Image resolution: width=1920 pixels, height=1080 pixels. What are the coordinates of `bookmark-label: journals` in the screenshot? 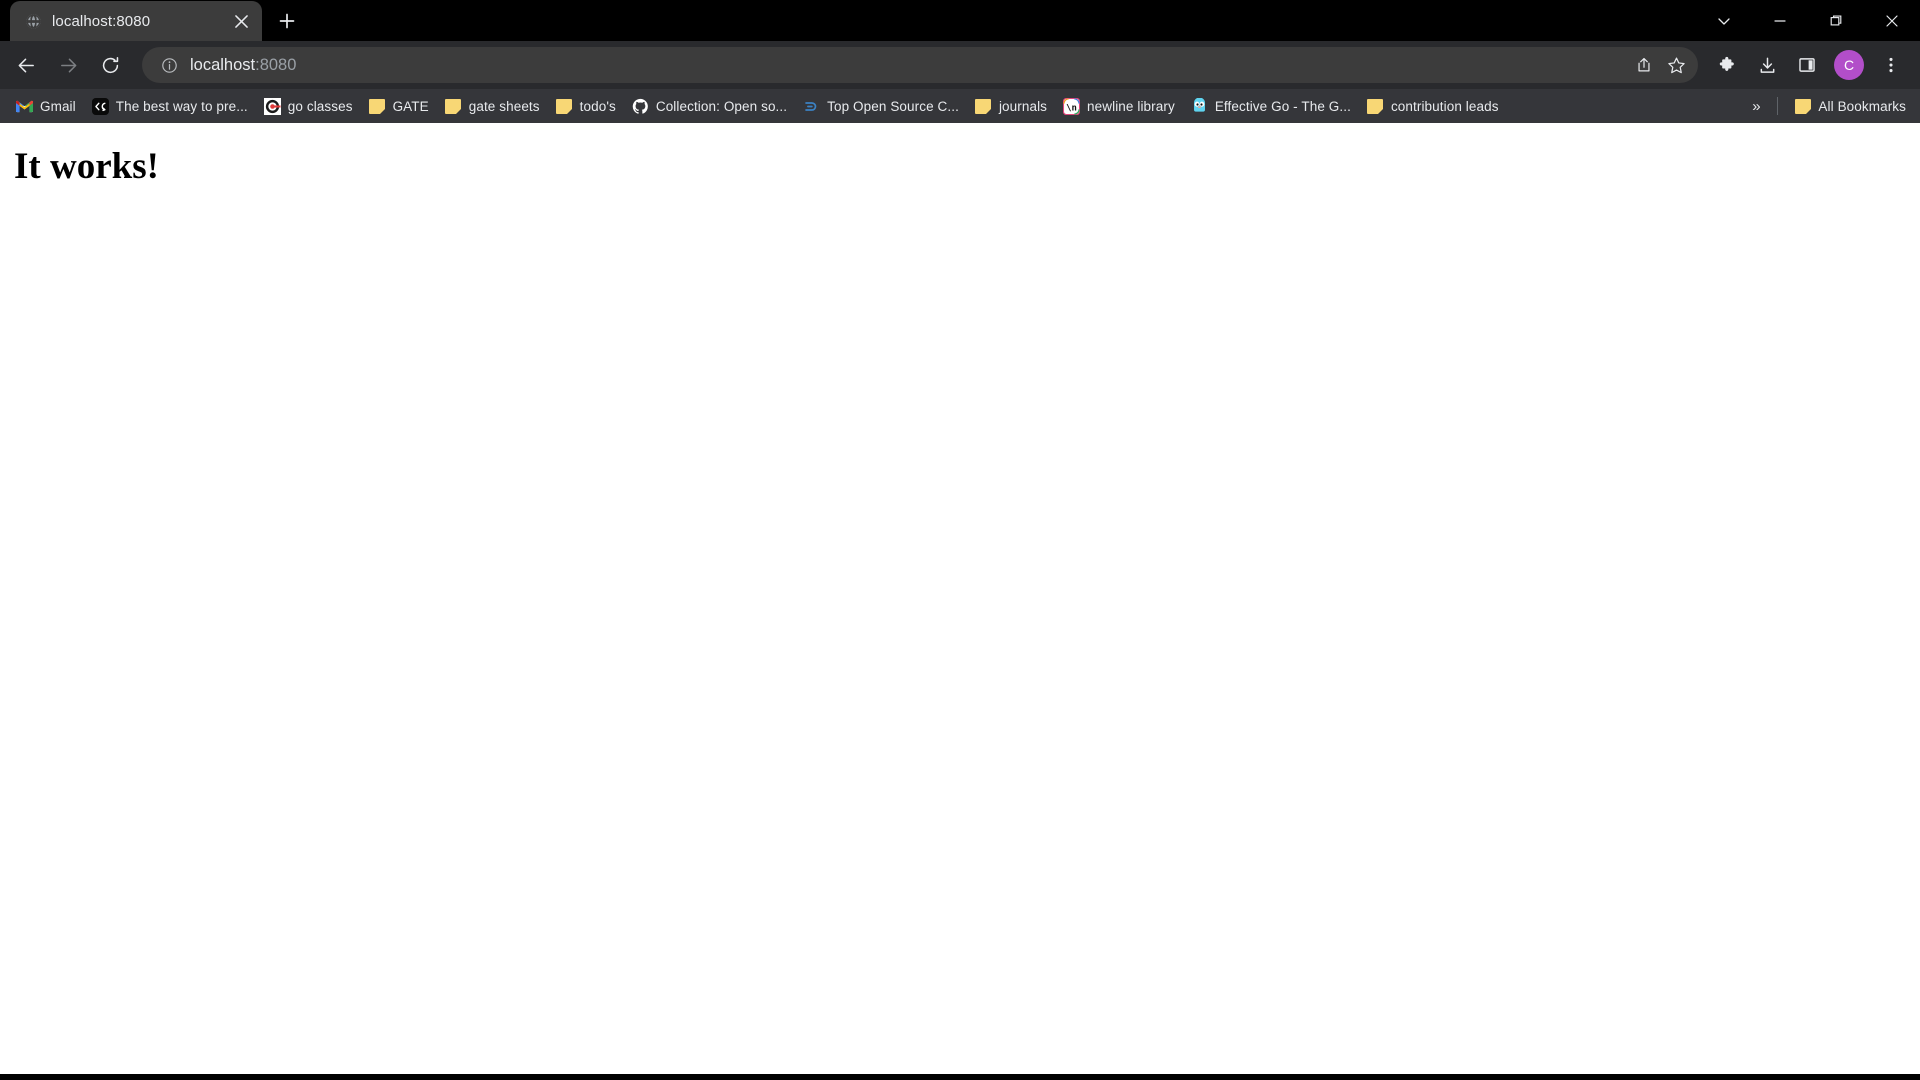 It's located at (1023, 106).